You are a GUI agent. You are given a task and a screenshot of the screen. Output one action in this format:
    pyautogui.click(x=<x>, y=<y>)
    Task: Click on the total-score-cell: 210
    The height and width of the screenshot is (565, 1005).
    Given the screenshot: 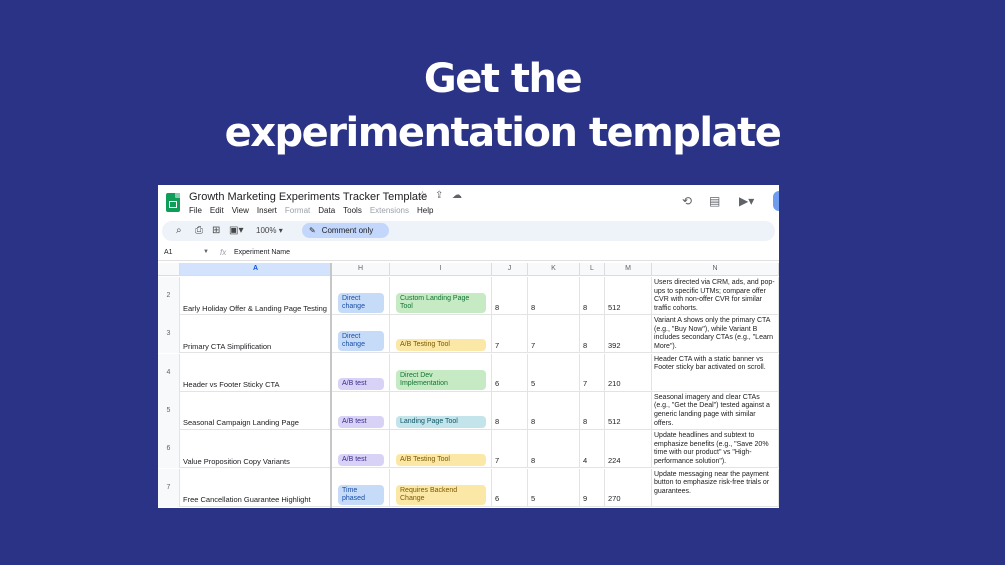 What is the action you would take?
    pyautogui.click(x=628, y=372)
    